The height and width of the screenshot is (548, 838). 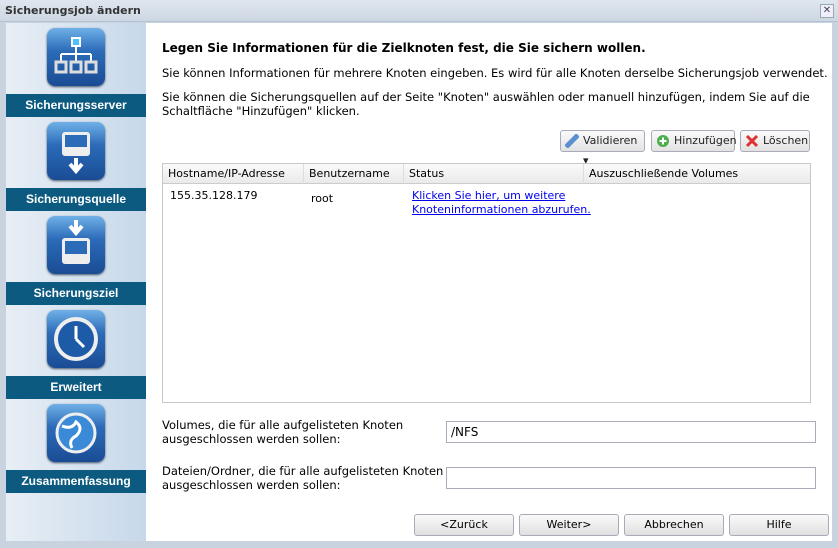 What do you see at coordinates (501, 209) in the screenshot?
I see `node-info-link: Knoteninformationen abzurufen.` at bounding box center [501, 209].